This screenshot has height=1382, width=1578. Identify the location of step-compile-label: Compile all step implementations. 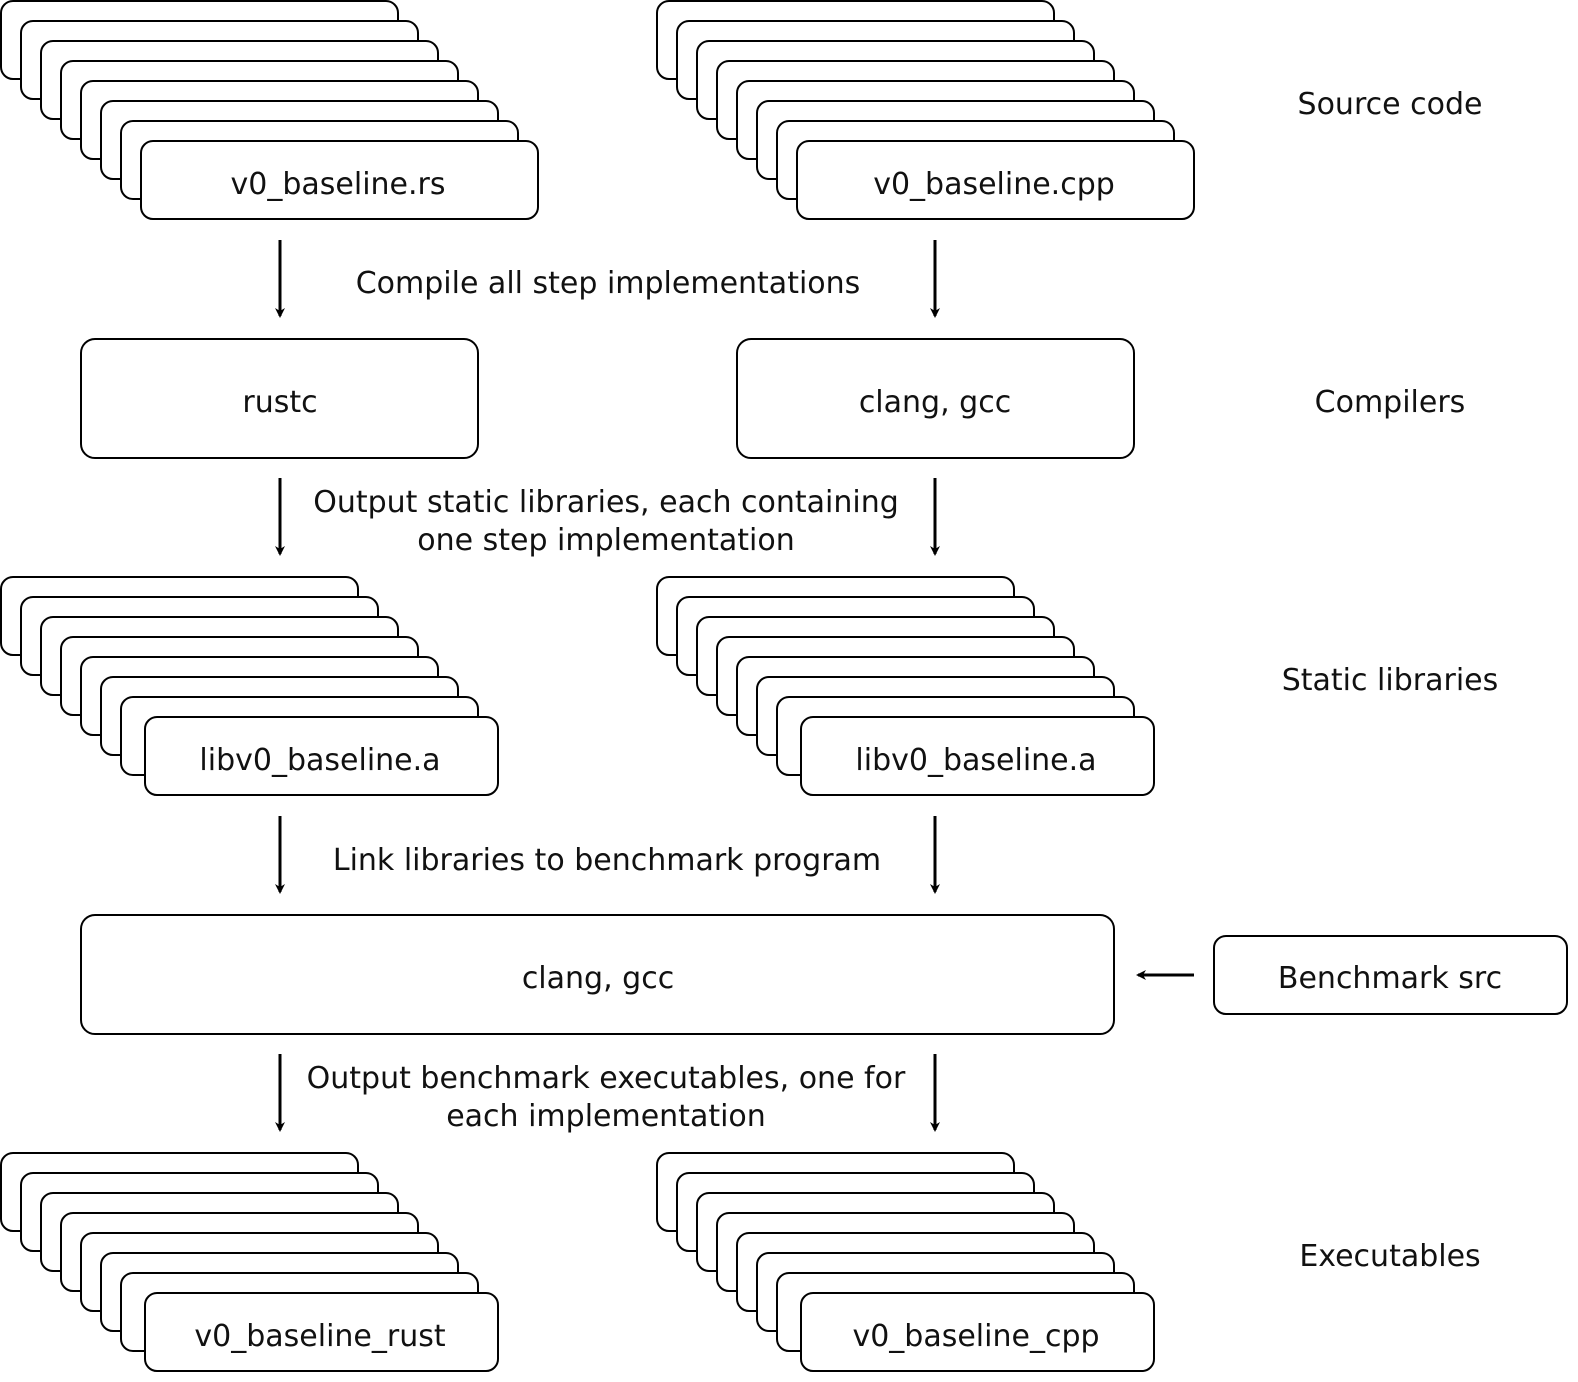
(608, 283).